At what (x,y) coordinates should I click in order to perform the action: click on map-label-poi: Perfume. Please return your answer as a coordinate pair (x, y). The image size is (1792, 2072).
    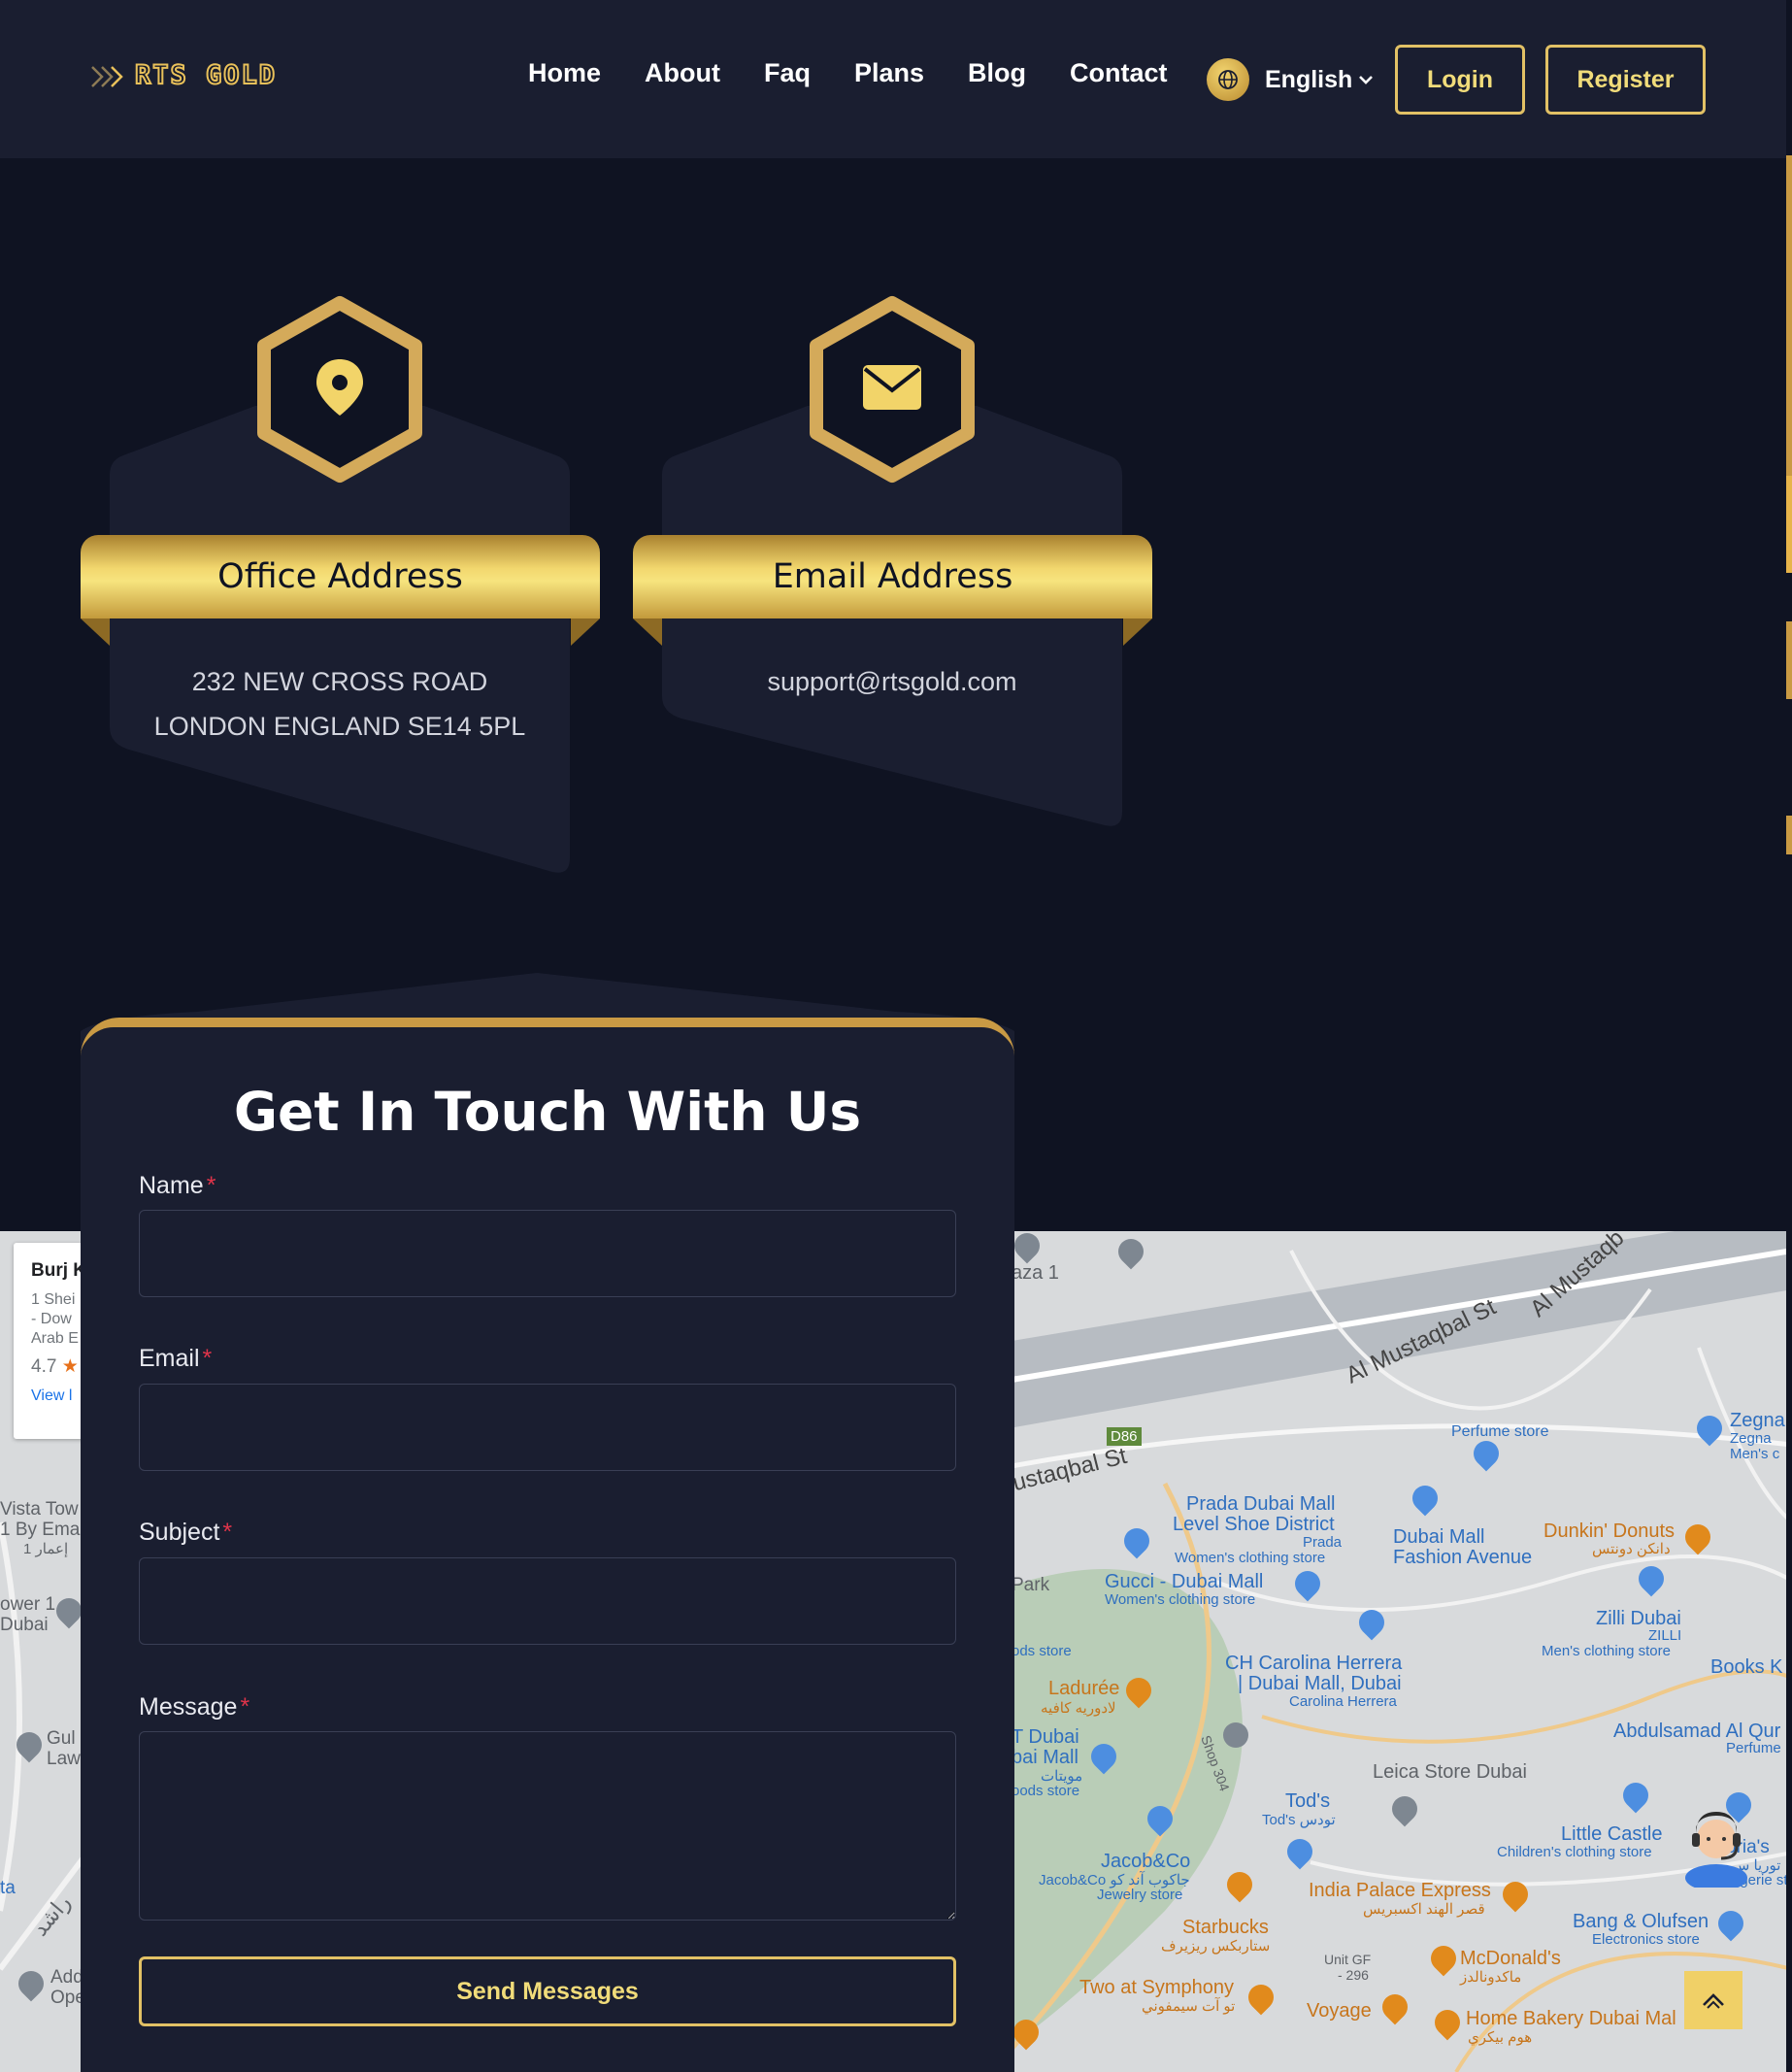
    Looking at the image, I should click on (1753, 1748).